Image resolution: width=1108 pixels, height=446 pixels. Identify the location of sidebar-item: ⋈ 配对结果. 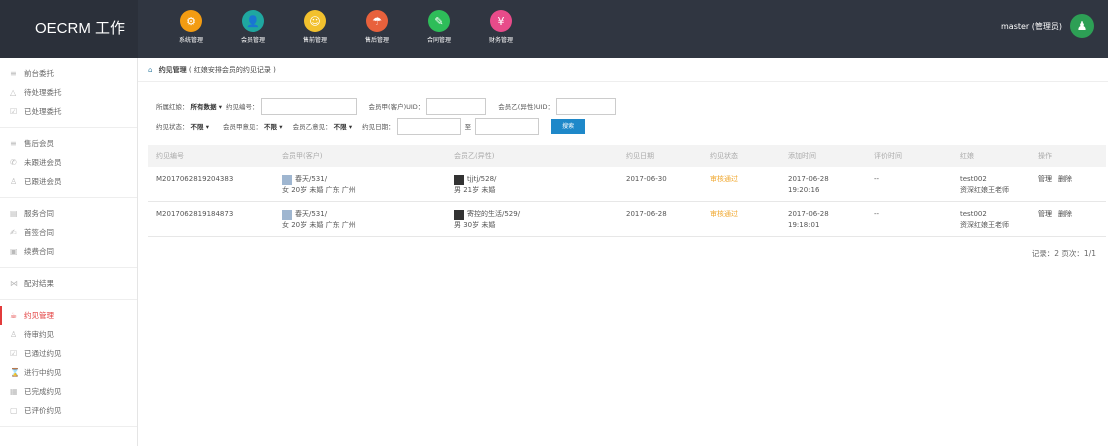
(68, 283).